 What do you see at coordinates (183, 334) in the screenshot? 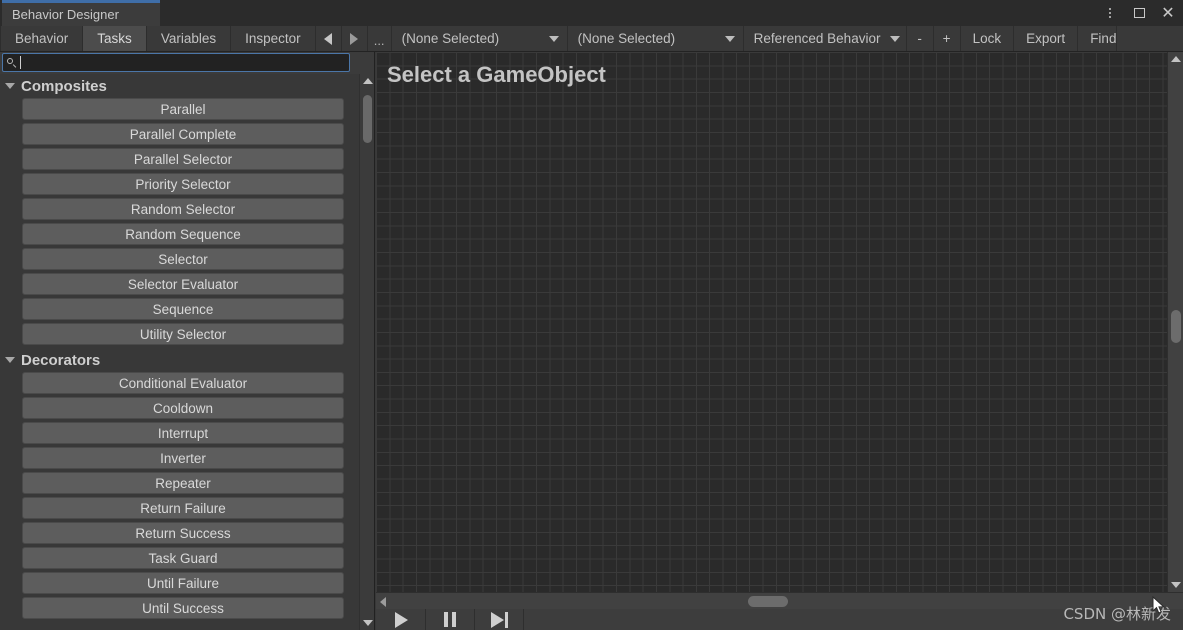
I see `task-item: Utility Selector` at bounding box center [183, 334].